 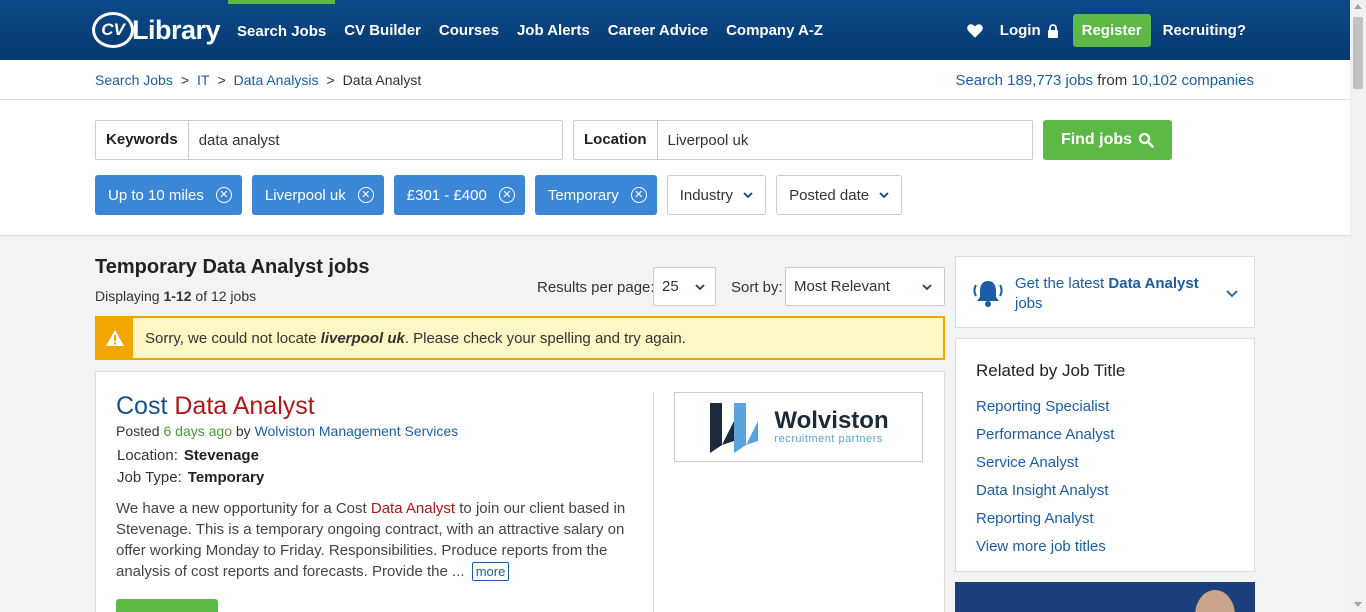 I want to click on nav-search-jobs: Search Jobs, so click(x=282, y=30).